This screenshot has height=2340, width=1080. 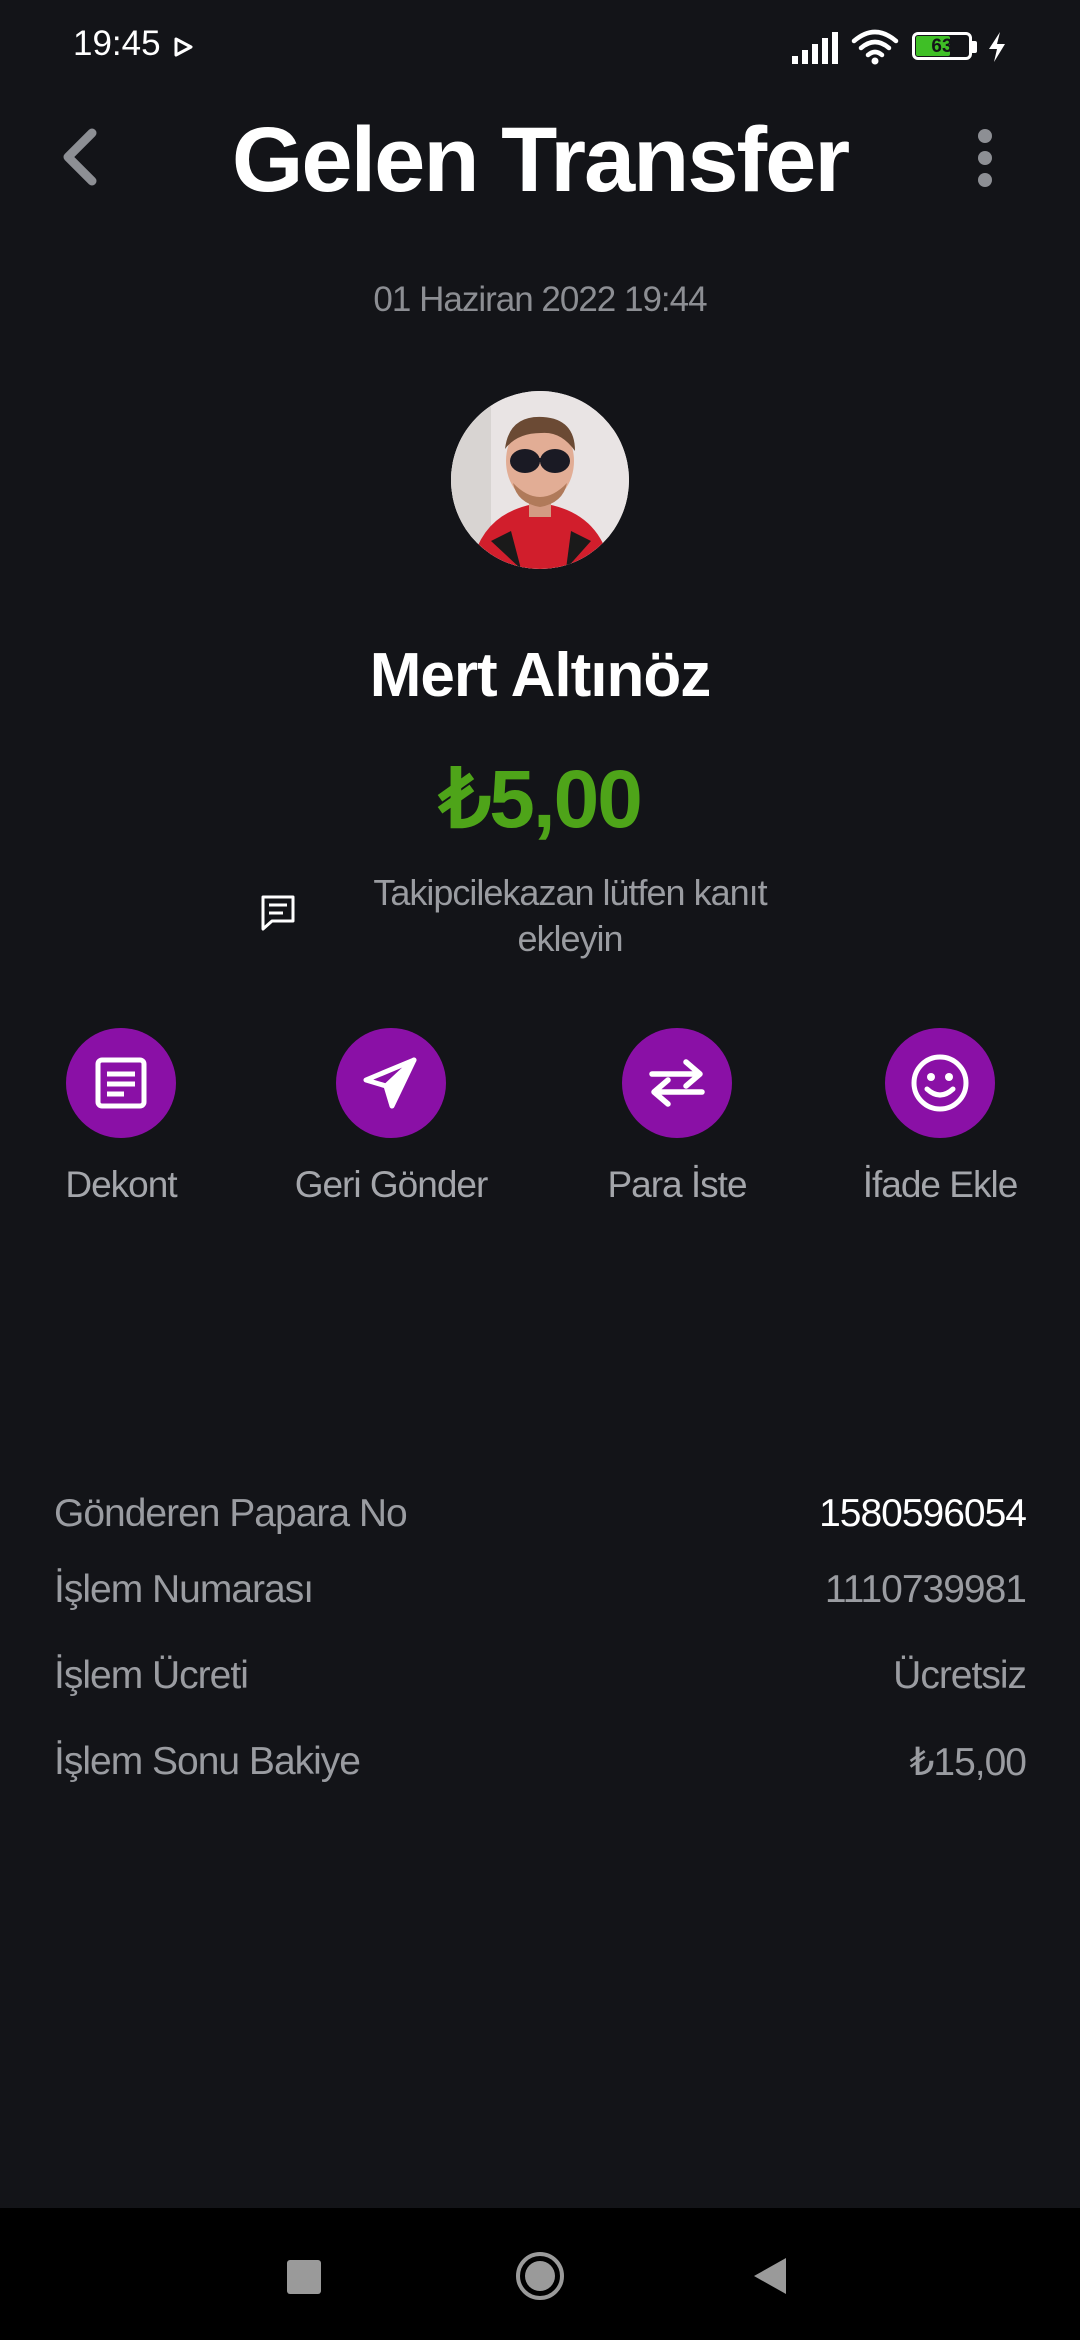 I want to click on sender-name: Mert Altınöz, so click(x=540, y=675).